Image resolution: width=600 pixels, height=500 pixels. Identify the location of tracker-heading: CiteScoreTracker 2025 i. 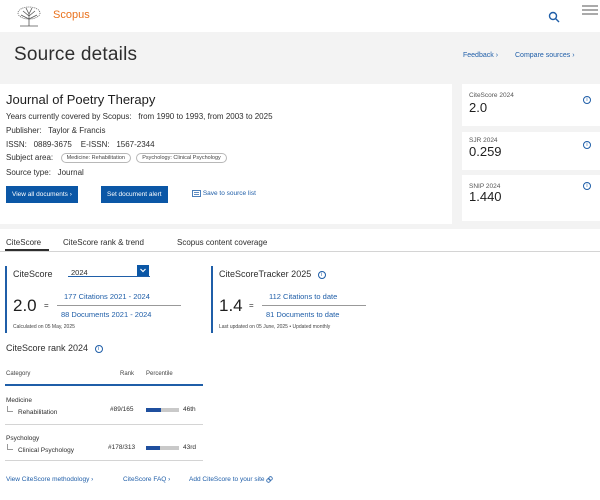
(272, 274).